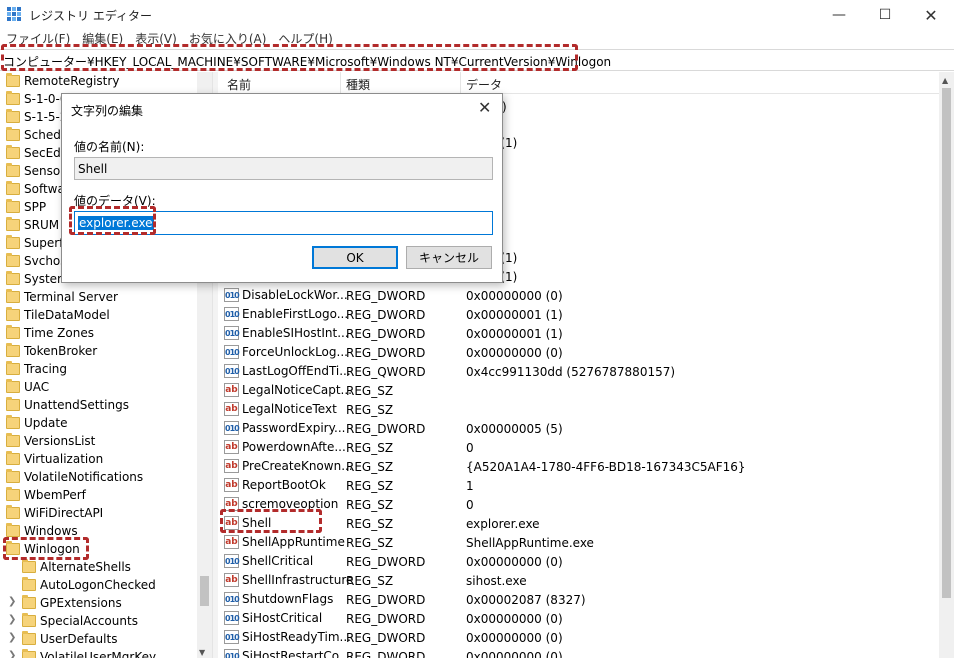 This screenshot has height=658, width=954. What do you see at coordinates (239, 84) in the screenshot?
I see `column-name: 名前` at bounding box center [239, 84].